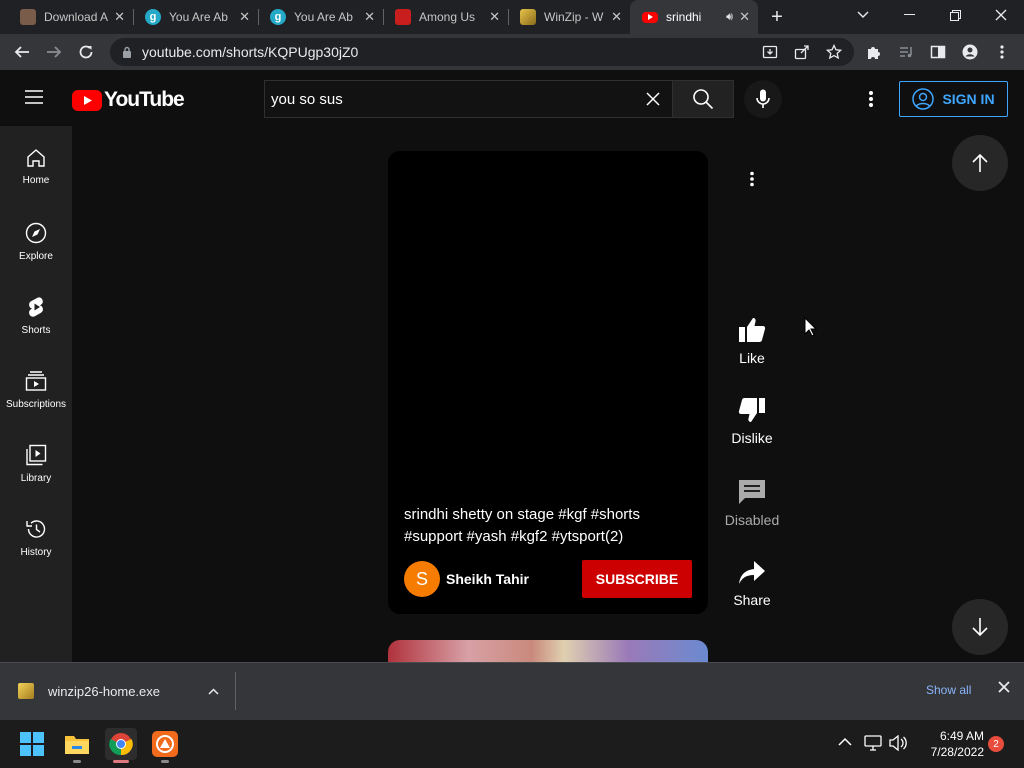 This screenshot has width=1024, height=768. I want to click on chrome-menu-icon, so click(1002, 52).